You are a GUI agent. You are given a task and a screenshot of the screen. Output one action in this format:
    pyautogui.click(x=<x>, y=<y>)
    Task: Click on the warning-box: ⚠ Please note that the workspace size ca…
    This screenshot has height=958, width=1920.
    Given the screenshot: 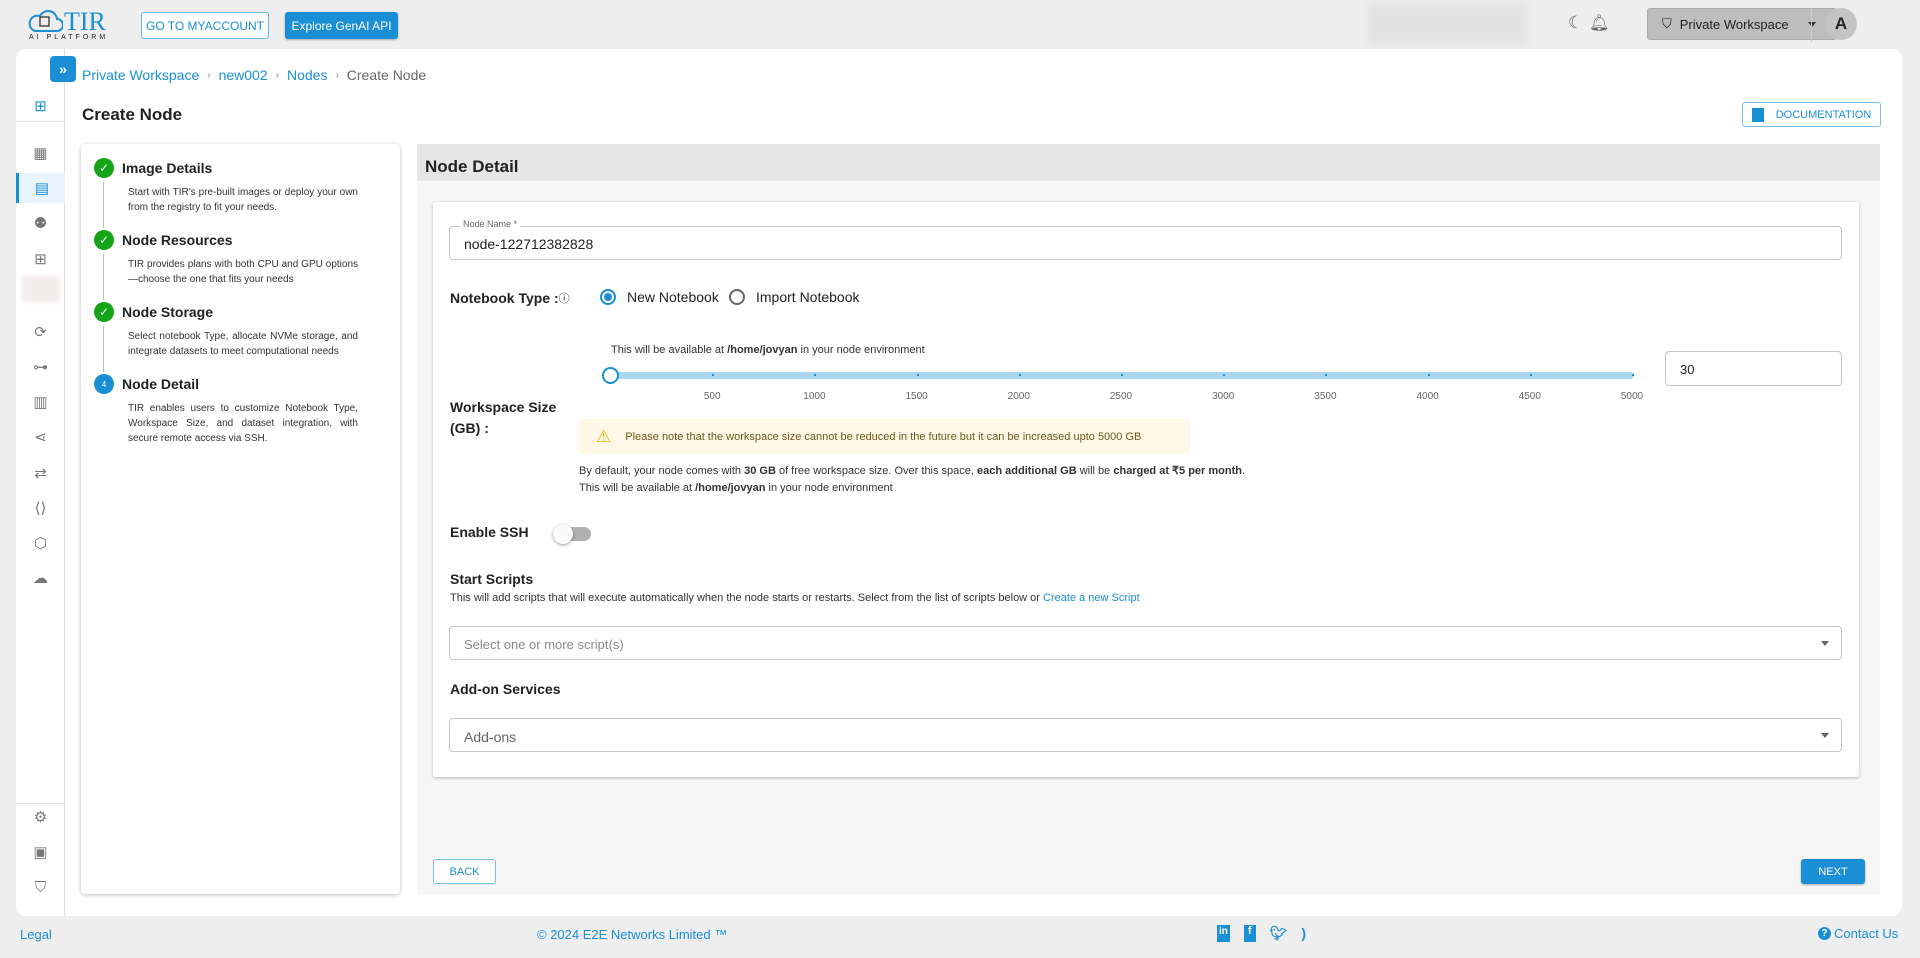 What is the action you would take?
    pyautogui.click(x=884, y=436)
    